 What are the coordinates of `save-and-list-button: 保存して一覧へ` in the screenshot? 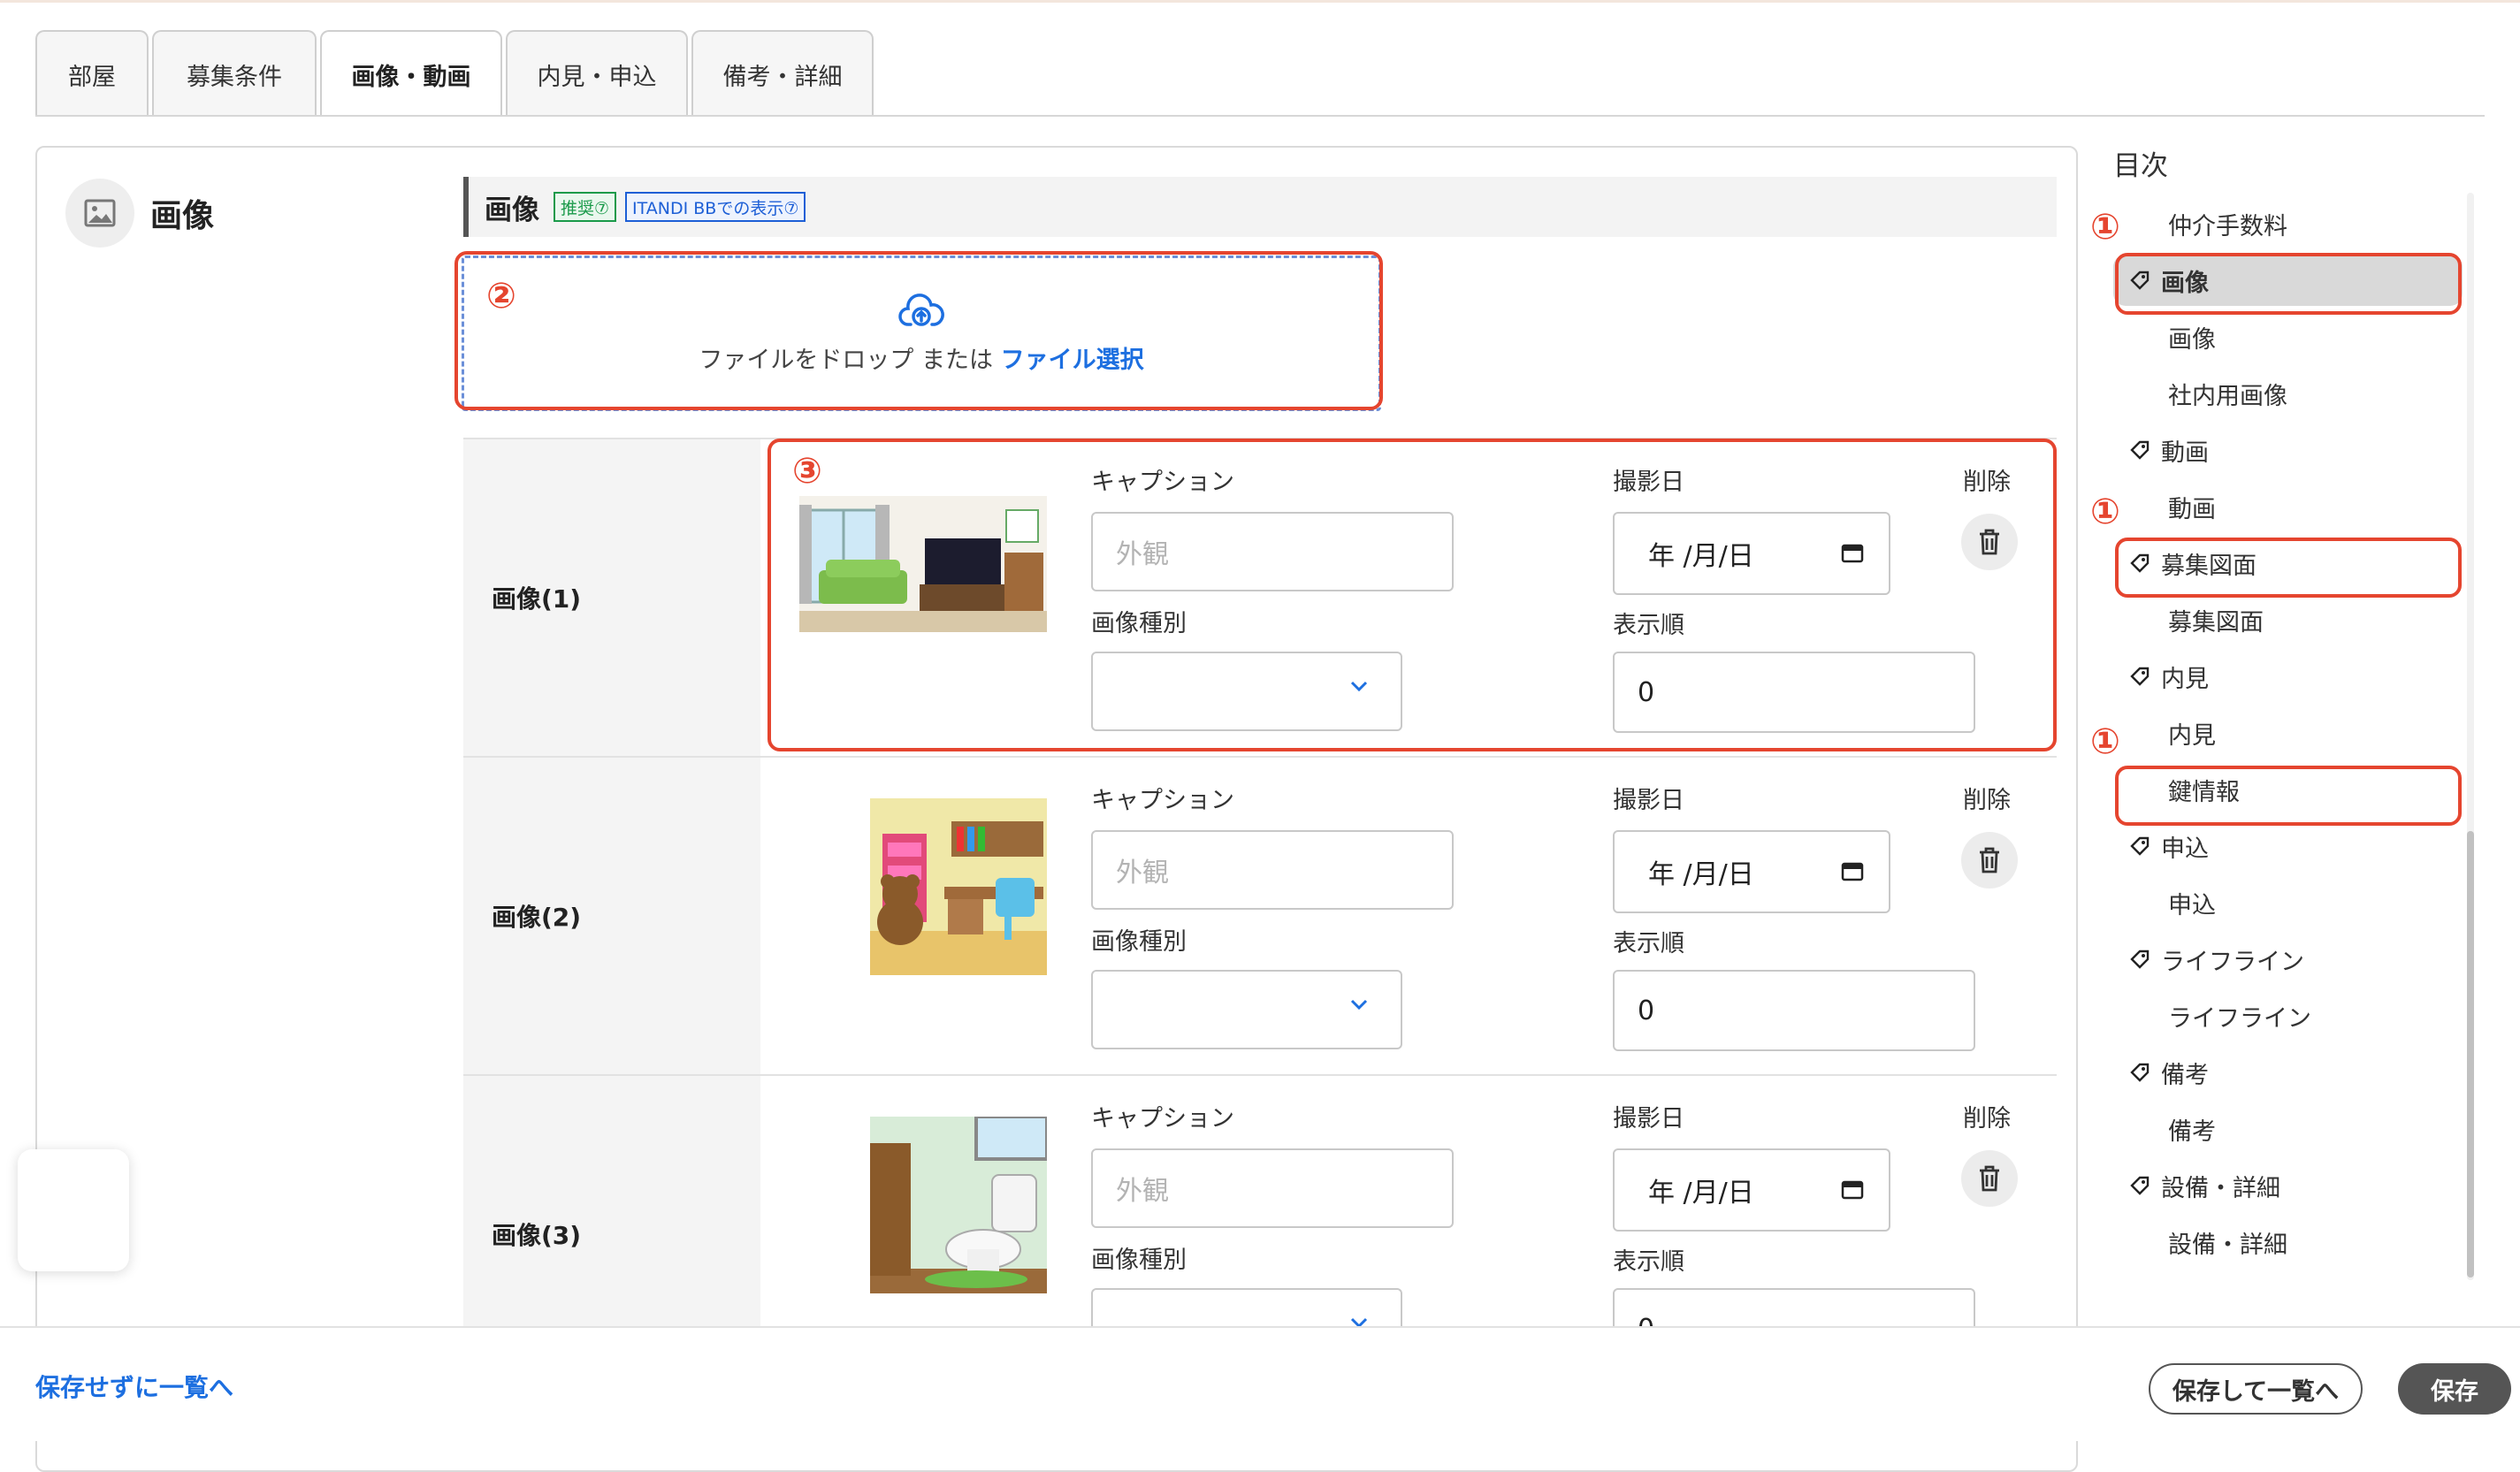 It's located at (2256, 1389).